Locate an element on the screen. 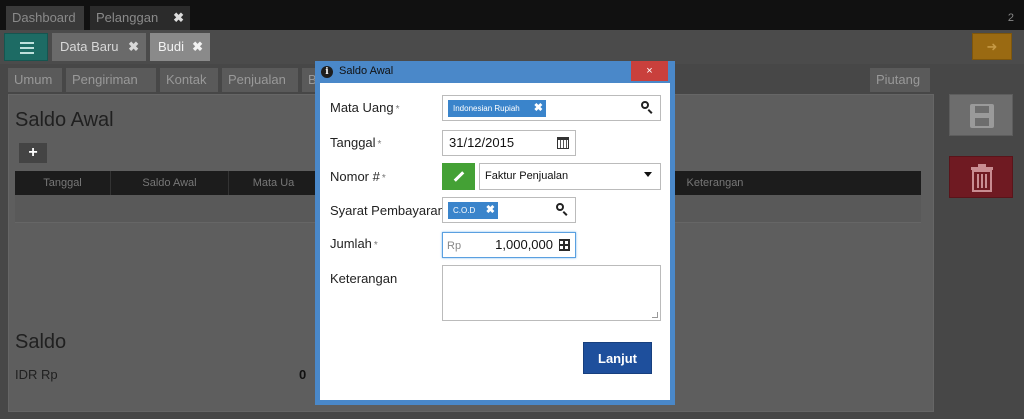 The height and width of the screenshot is (419, 1024). jumlah-input: Rp 1,000,000 is located at coordinates (509, 245).